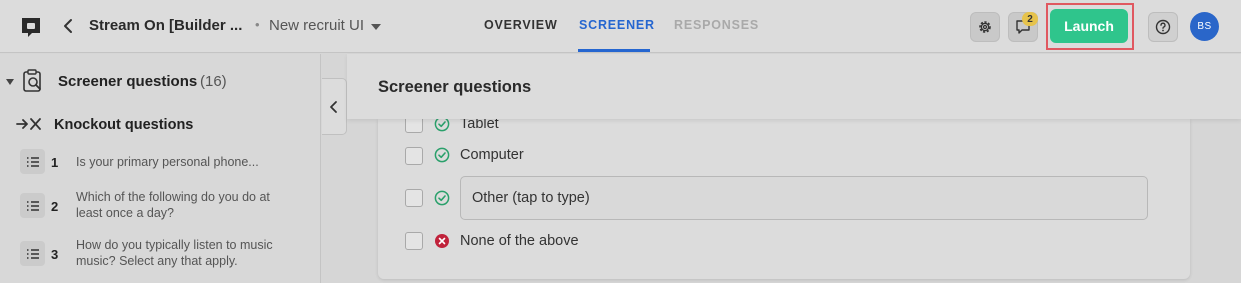  Describe the element at coordinates (455, 87) in the screenshot. I see `page-title: Screener questions` at that location.